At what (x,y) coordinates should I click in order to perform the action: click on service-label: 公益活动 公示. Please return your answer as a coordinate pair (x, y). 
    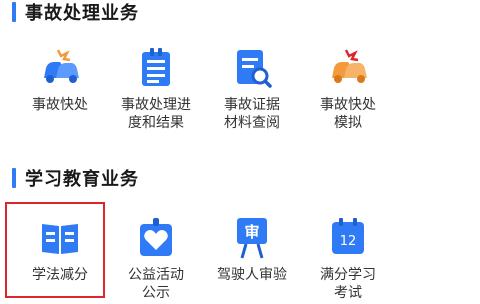
    Looking at the image, I should click on (156, 284).